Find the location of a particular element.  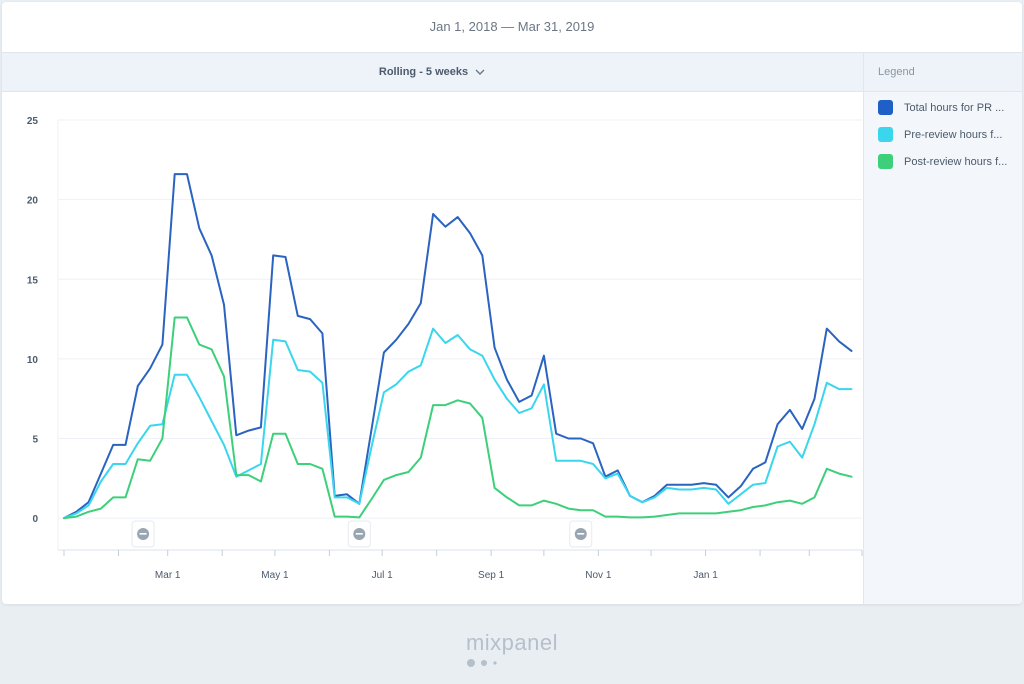

rolling-dropdown: Rolling - 5 weeks is located at coordinates (432, 72).